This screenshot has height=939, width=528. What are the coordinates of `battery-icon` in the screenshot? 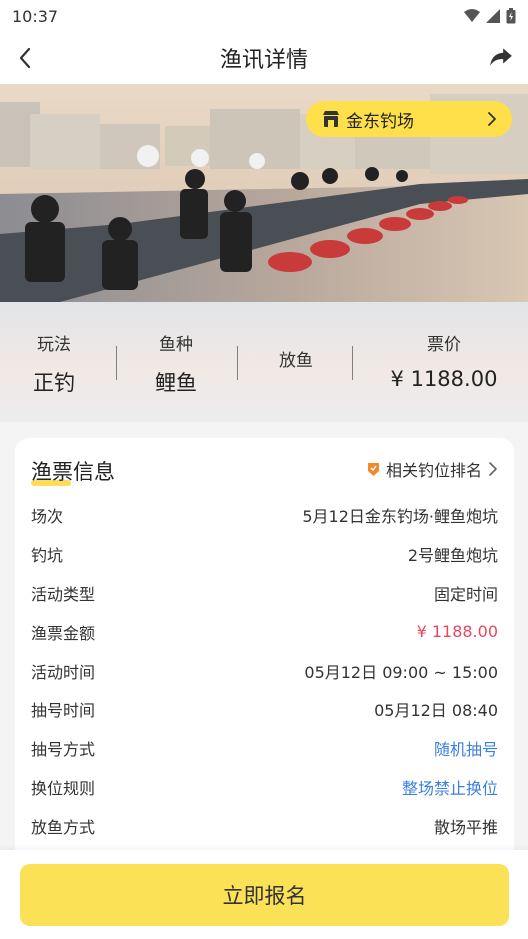 It's located at (511, 16).